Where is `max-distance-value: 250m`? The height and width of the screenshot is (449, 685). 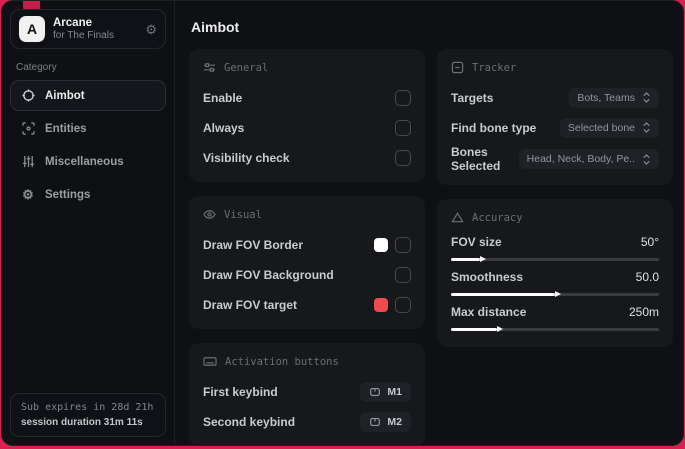 max-distance-value: 250m is located at coordinates (643, 312).